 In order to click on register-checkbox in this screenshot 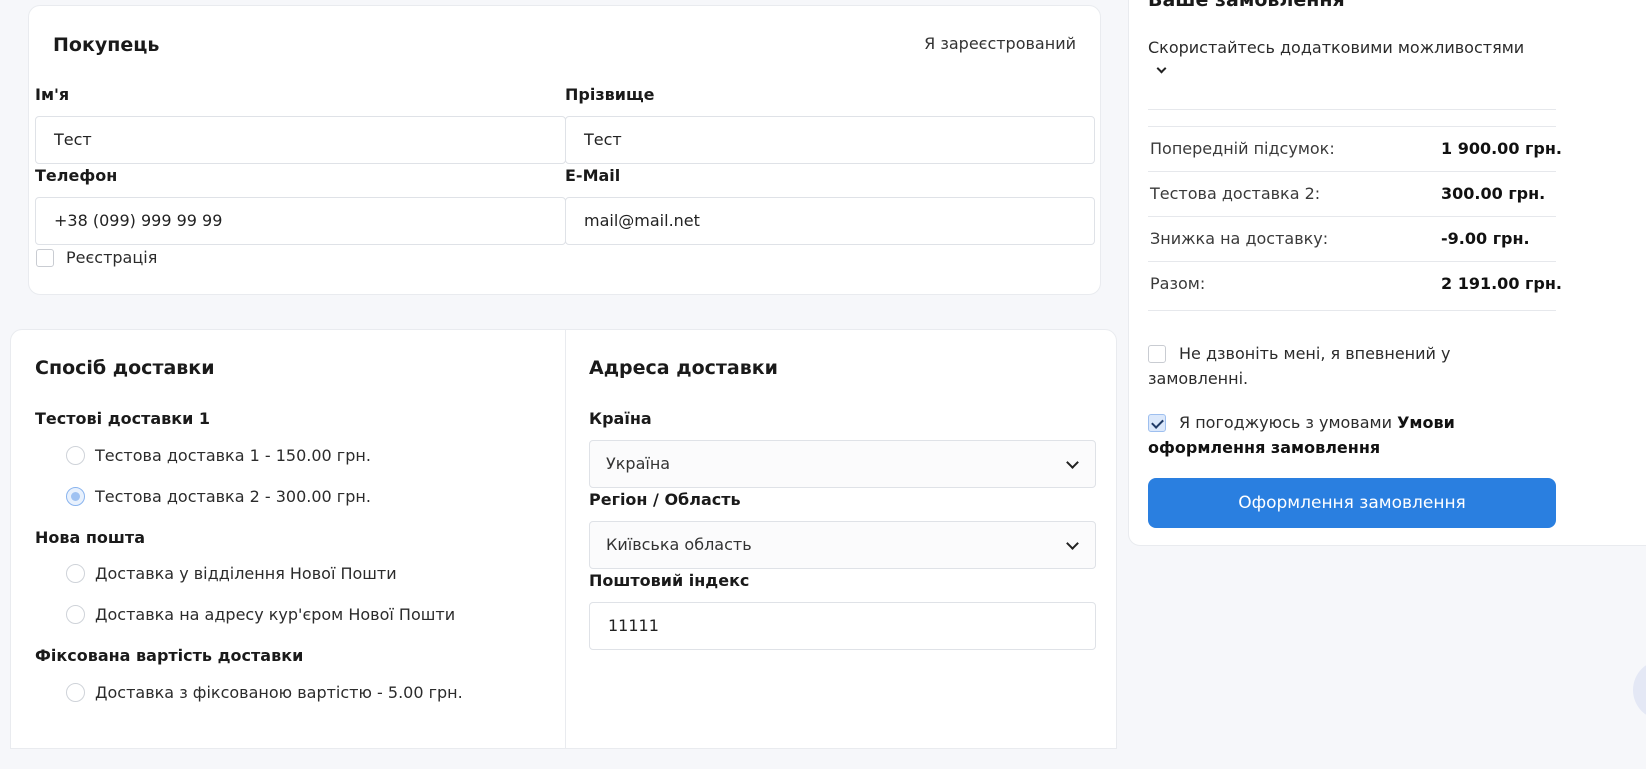, I will do `click(45, 258)`.